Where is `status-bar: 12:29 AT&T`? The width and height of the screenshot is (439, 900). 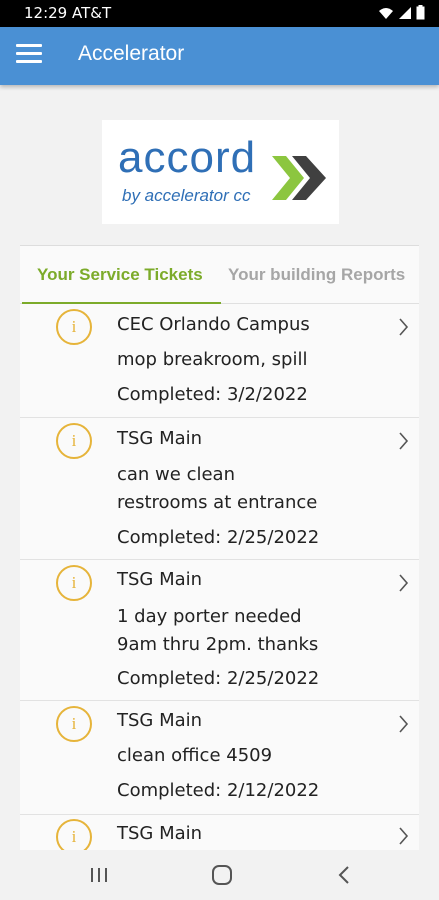 status-bar: 12:29 AT&T is located at coordinates (219, 13).